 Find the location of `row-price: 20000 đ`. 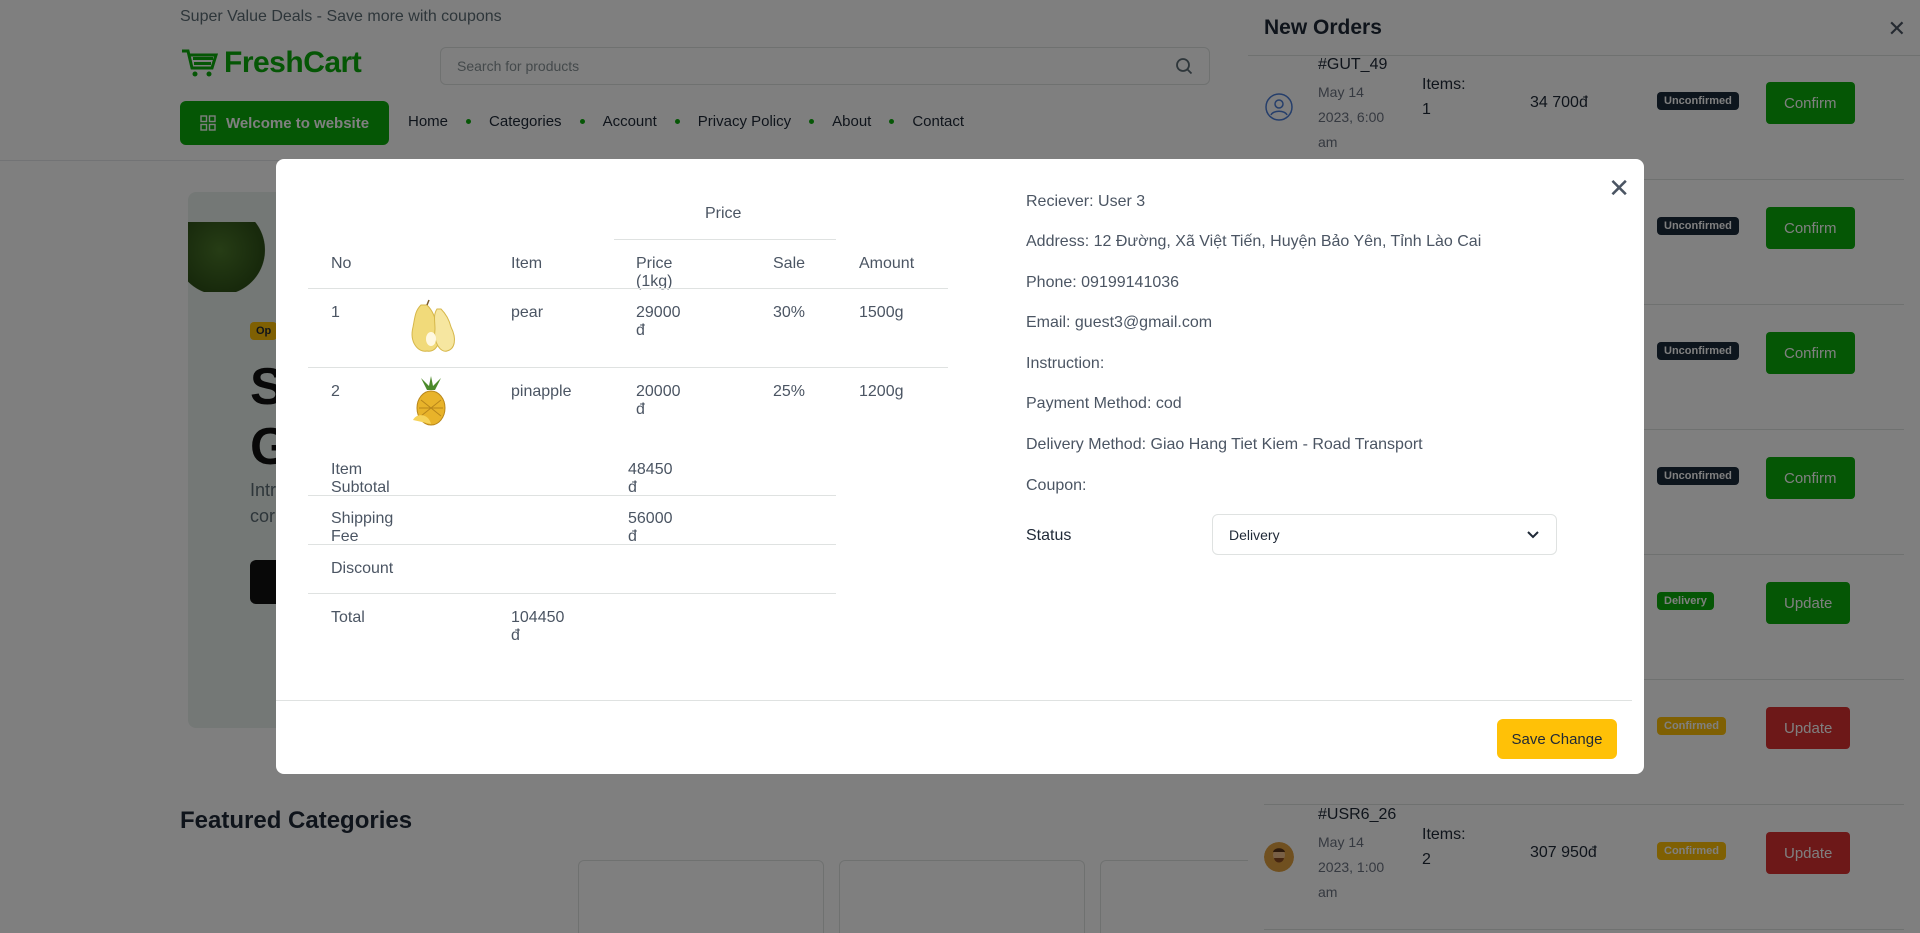

row-price: 20000 đ is located at coordinates (658, 400).